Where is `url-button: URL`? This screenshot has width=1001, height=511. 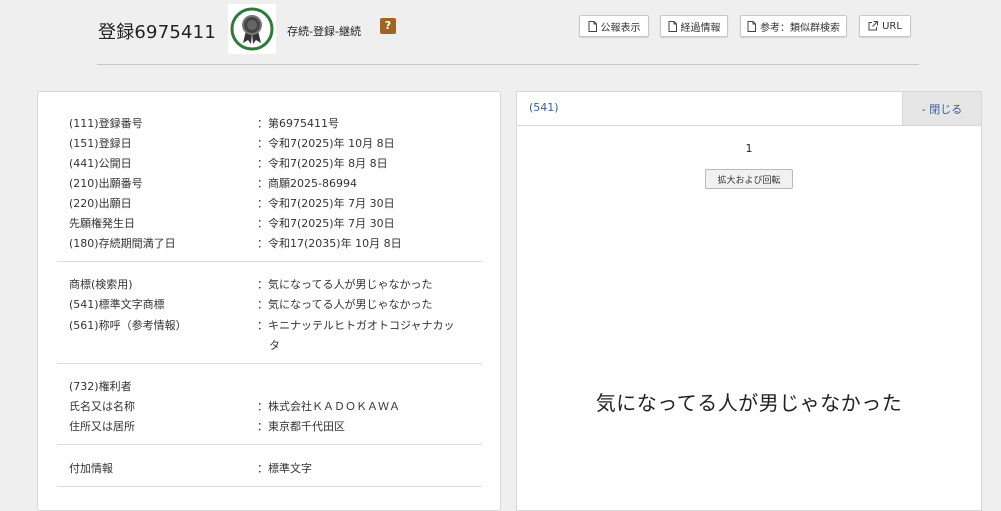
url-button: URL is located at coordinates (885, 26).